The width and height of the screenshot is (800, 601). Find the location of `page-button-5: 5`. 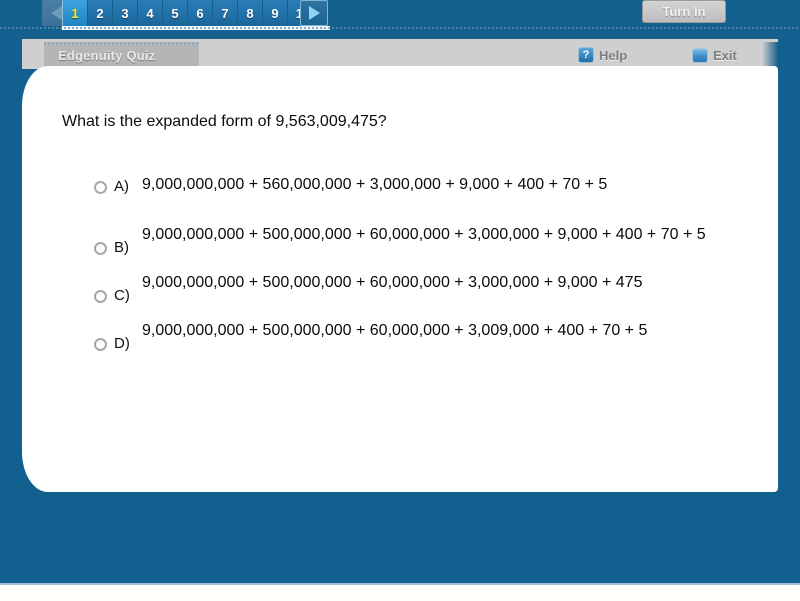

page-button-5: 5 is located at coordinates (175, 13).